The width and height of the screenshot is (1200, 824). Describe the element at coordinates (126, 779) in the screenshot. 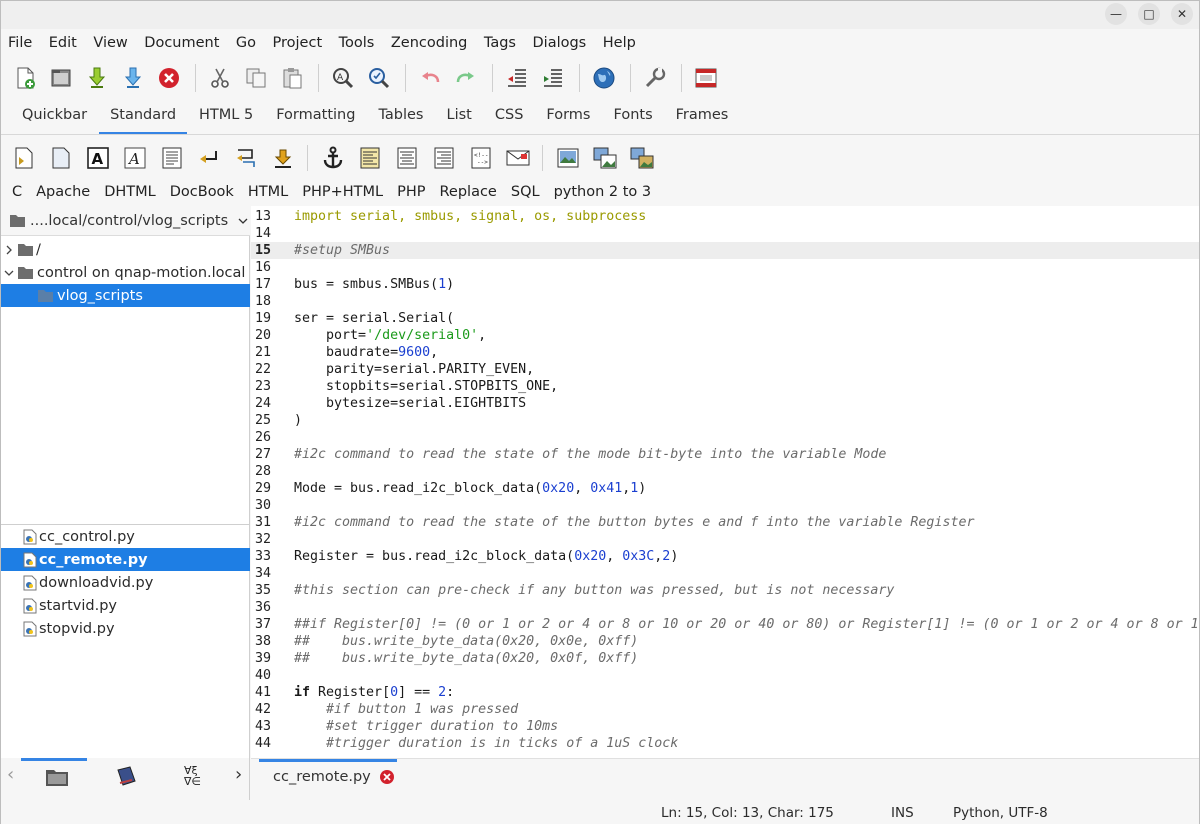

I see `bookmarks-tab` at that location.